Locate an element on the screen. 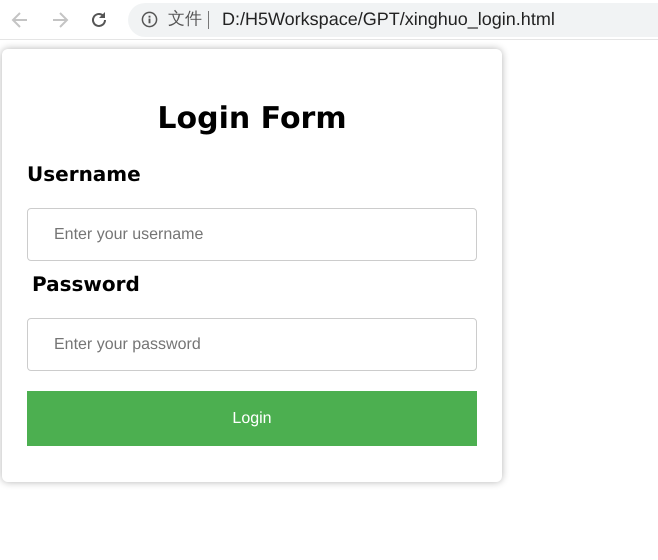 This screenshot has height=560, width=658. field-label: Username is located at coordinates (84, 174).